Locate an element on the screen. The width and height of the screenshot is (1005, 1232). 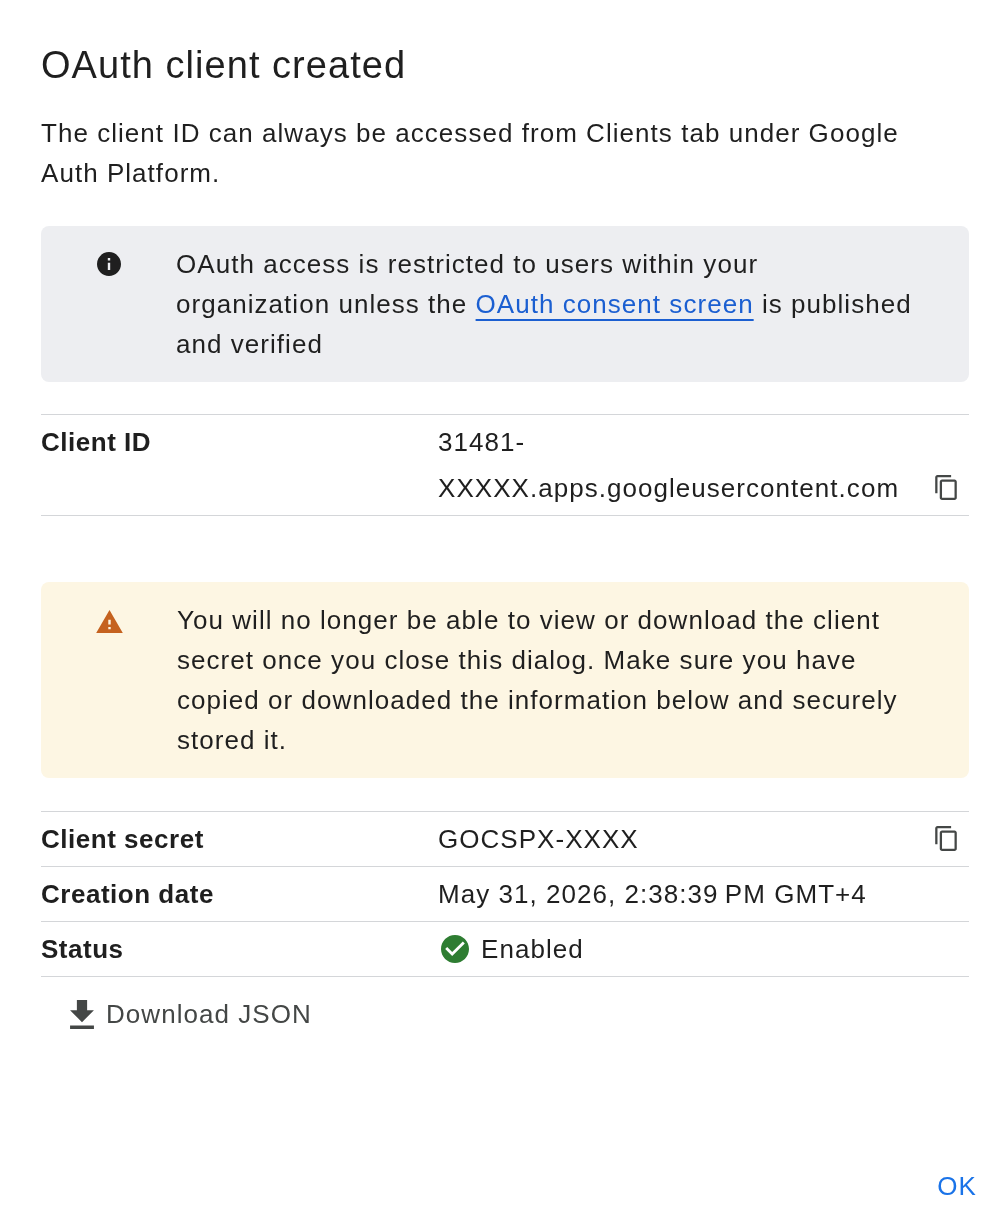
field-label: Client ID is located at coordinates (97, 442).